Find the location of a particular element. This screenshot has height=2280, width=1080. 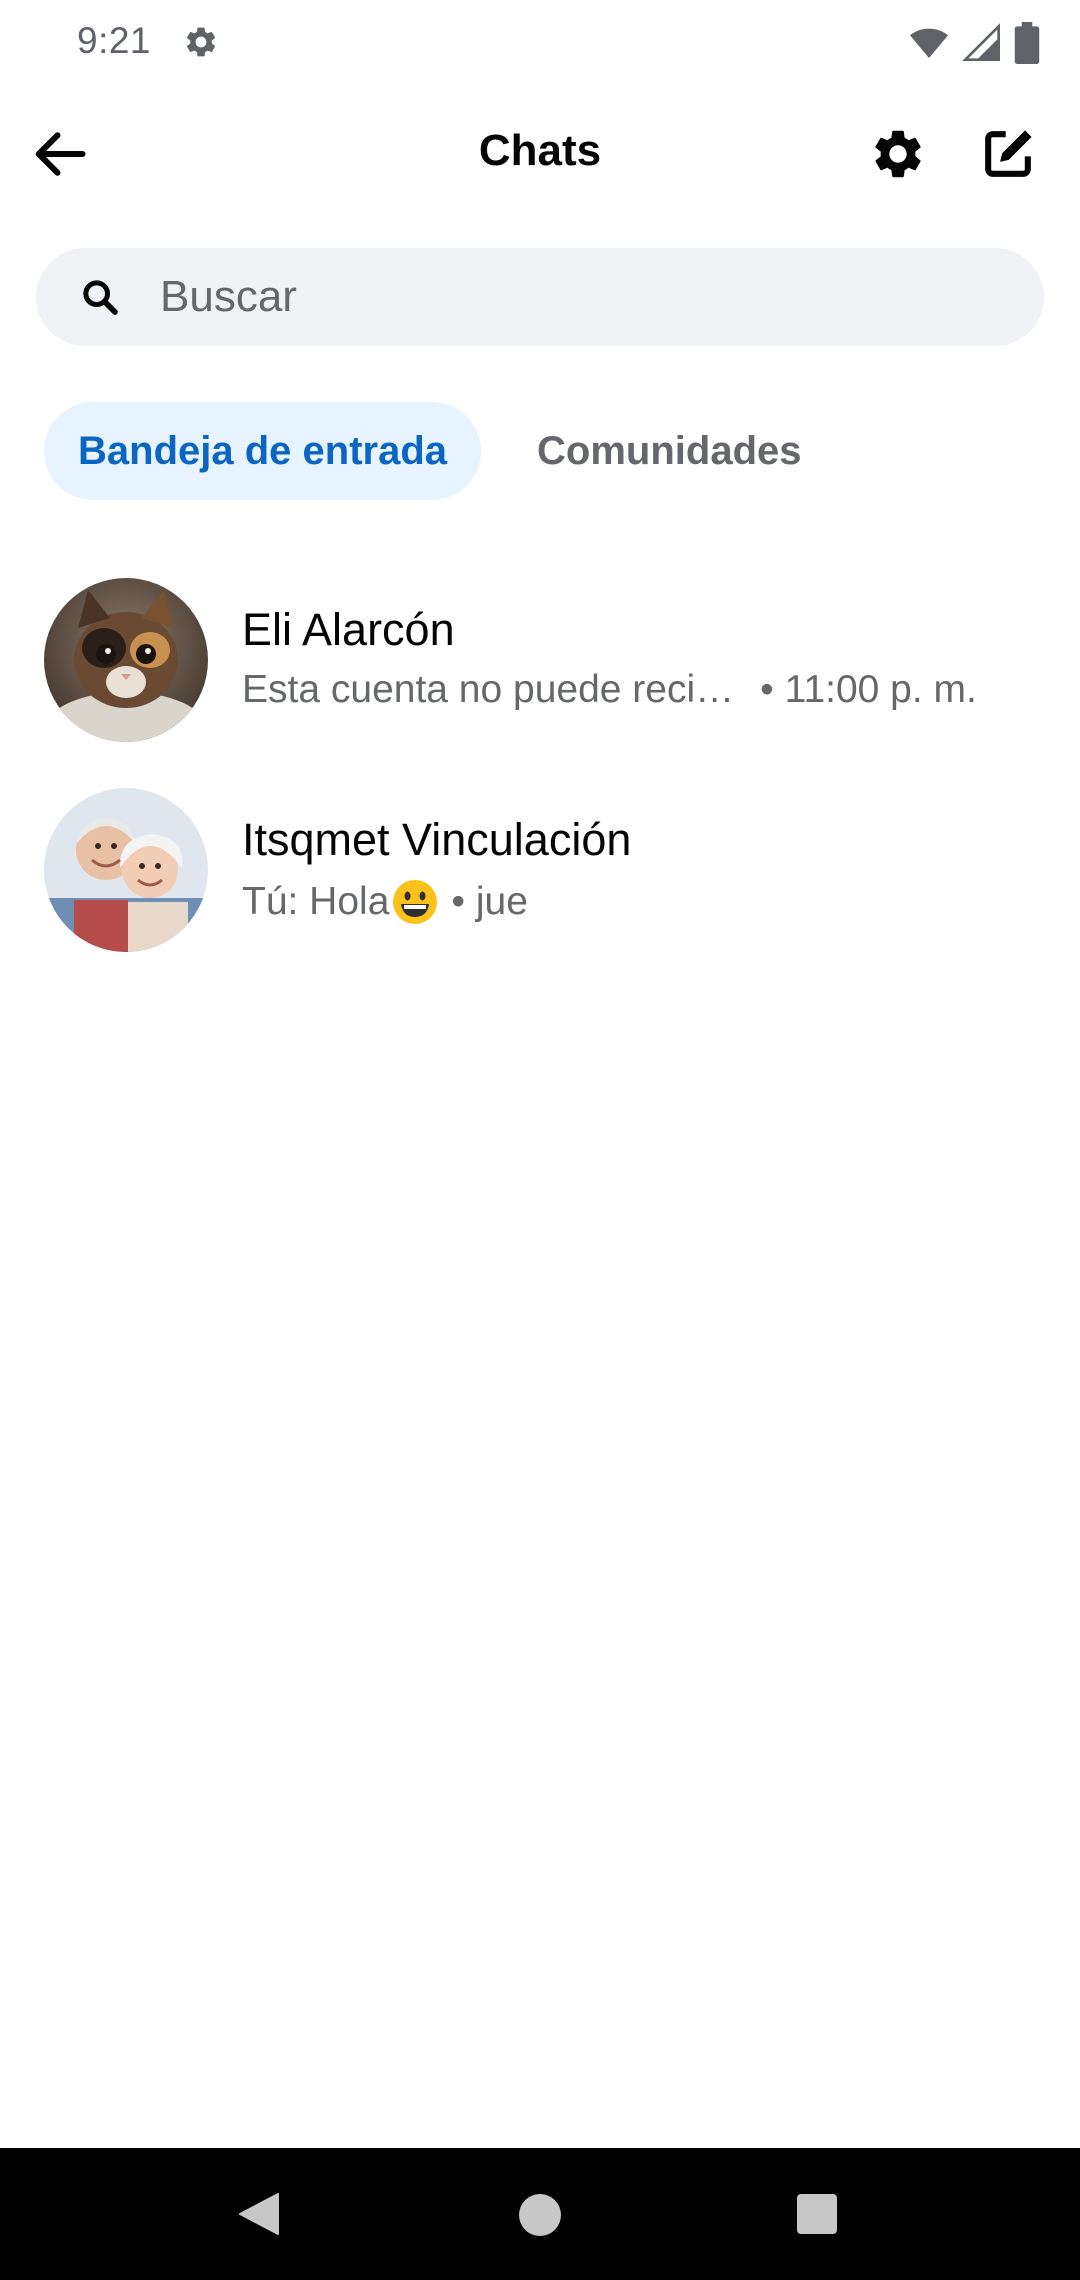

chat-timestamp: • 11:00 p. m. is located at coordinates (868, 689).